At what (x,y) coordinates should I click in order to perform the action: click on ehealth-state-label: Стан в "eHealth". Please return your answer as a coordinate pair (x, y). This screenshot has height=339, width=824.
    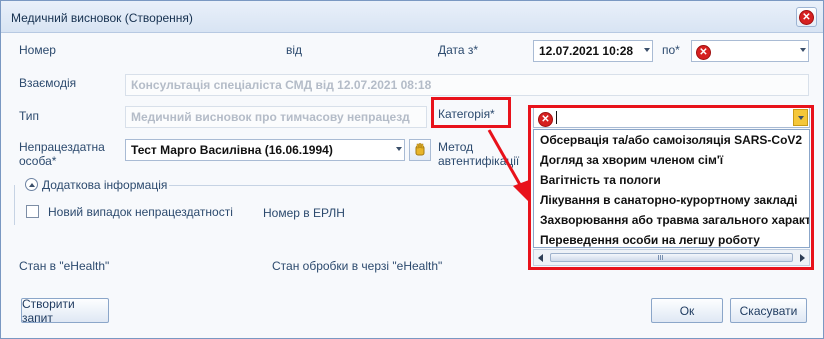
    Looking at the image, I should click on (64, 266).